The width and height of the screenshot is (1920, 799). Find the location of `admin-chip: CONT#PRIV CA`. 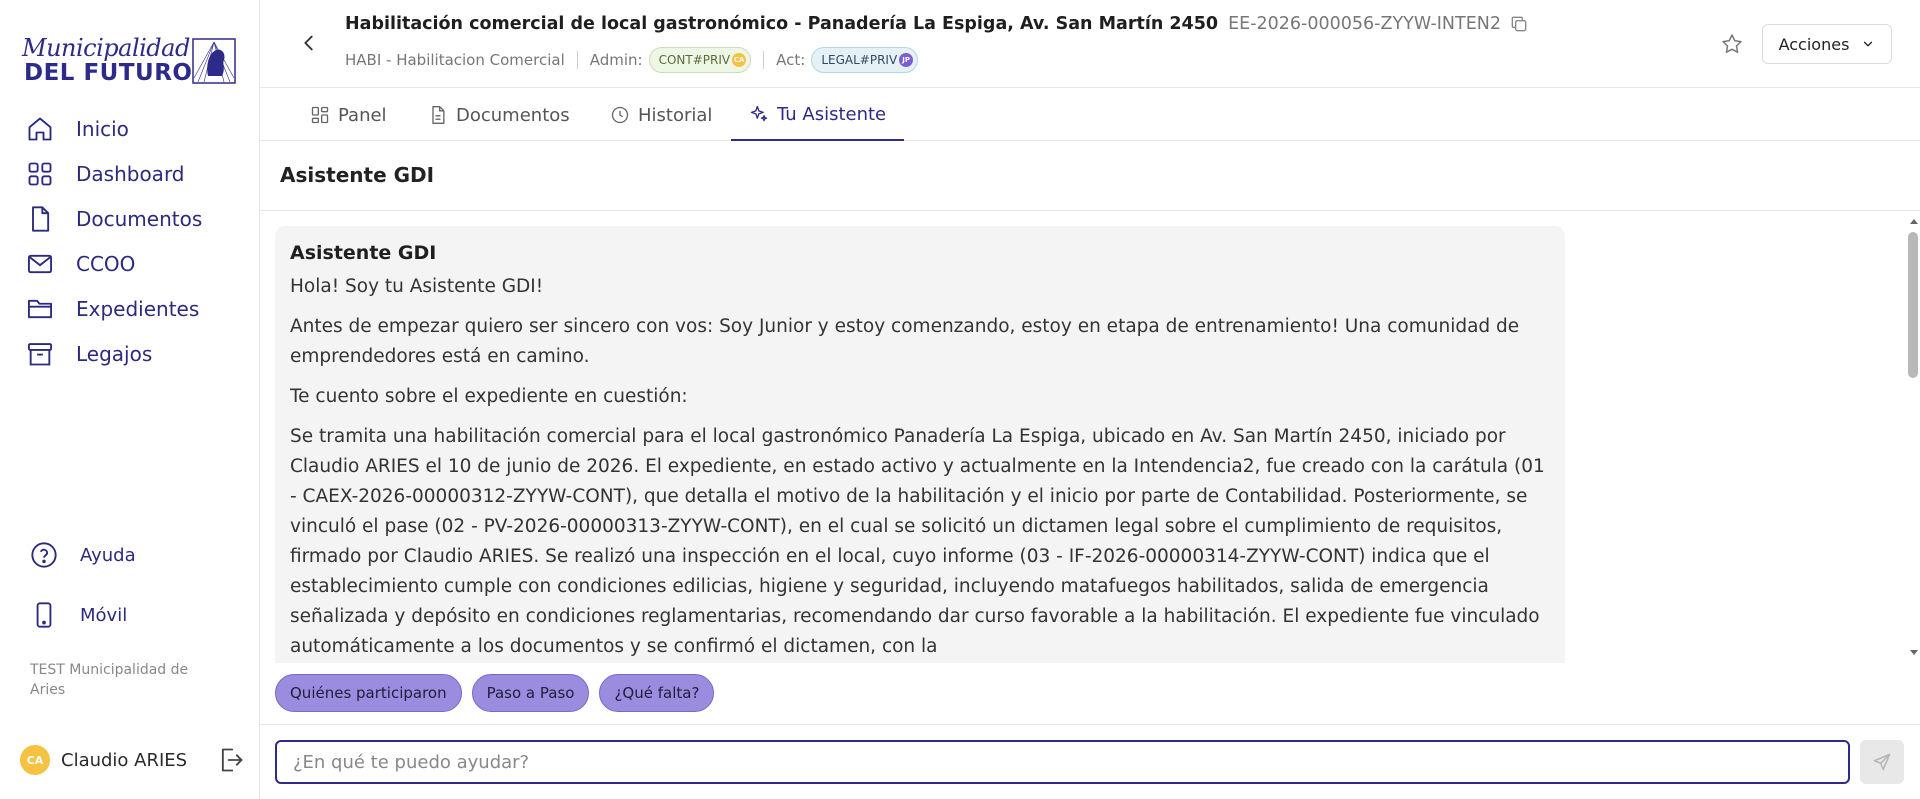

admin-chip: CONT#PRIV CA is located at coordinates (700, 60).